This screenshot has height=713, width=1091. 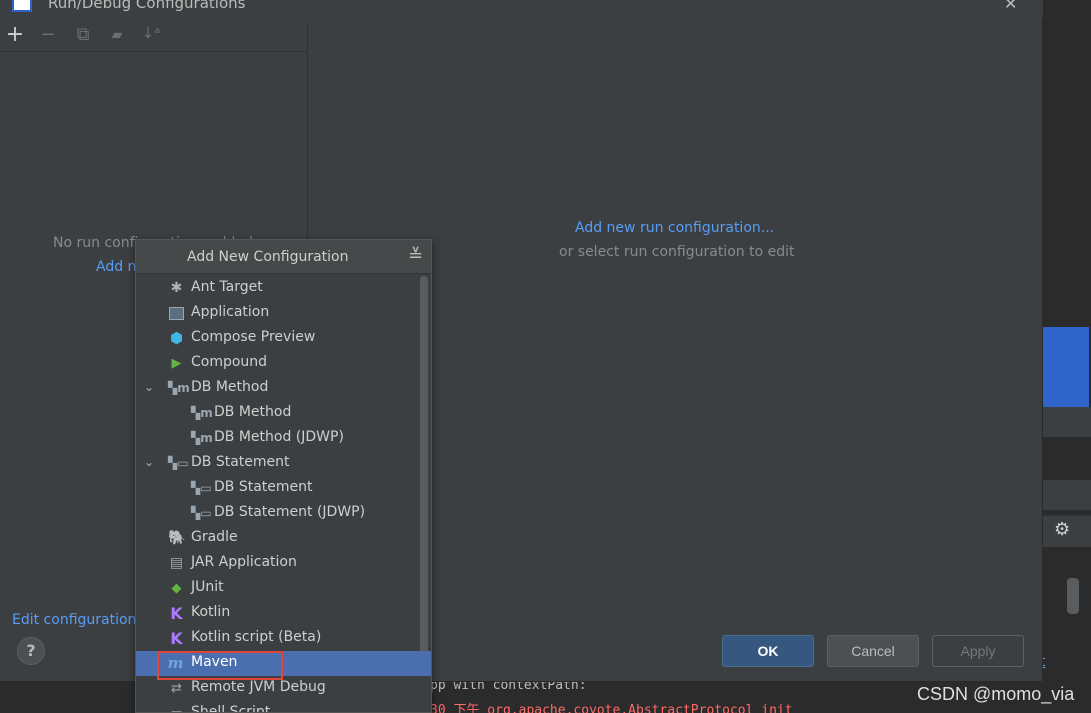 What do you see at coordinates (230, 312) in the screenshot?
I see `list-item-label: Application` at bounding box center [230, 312].